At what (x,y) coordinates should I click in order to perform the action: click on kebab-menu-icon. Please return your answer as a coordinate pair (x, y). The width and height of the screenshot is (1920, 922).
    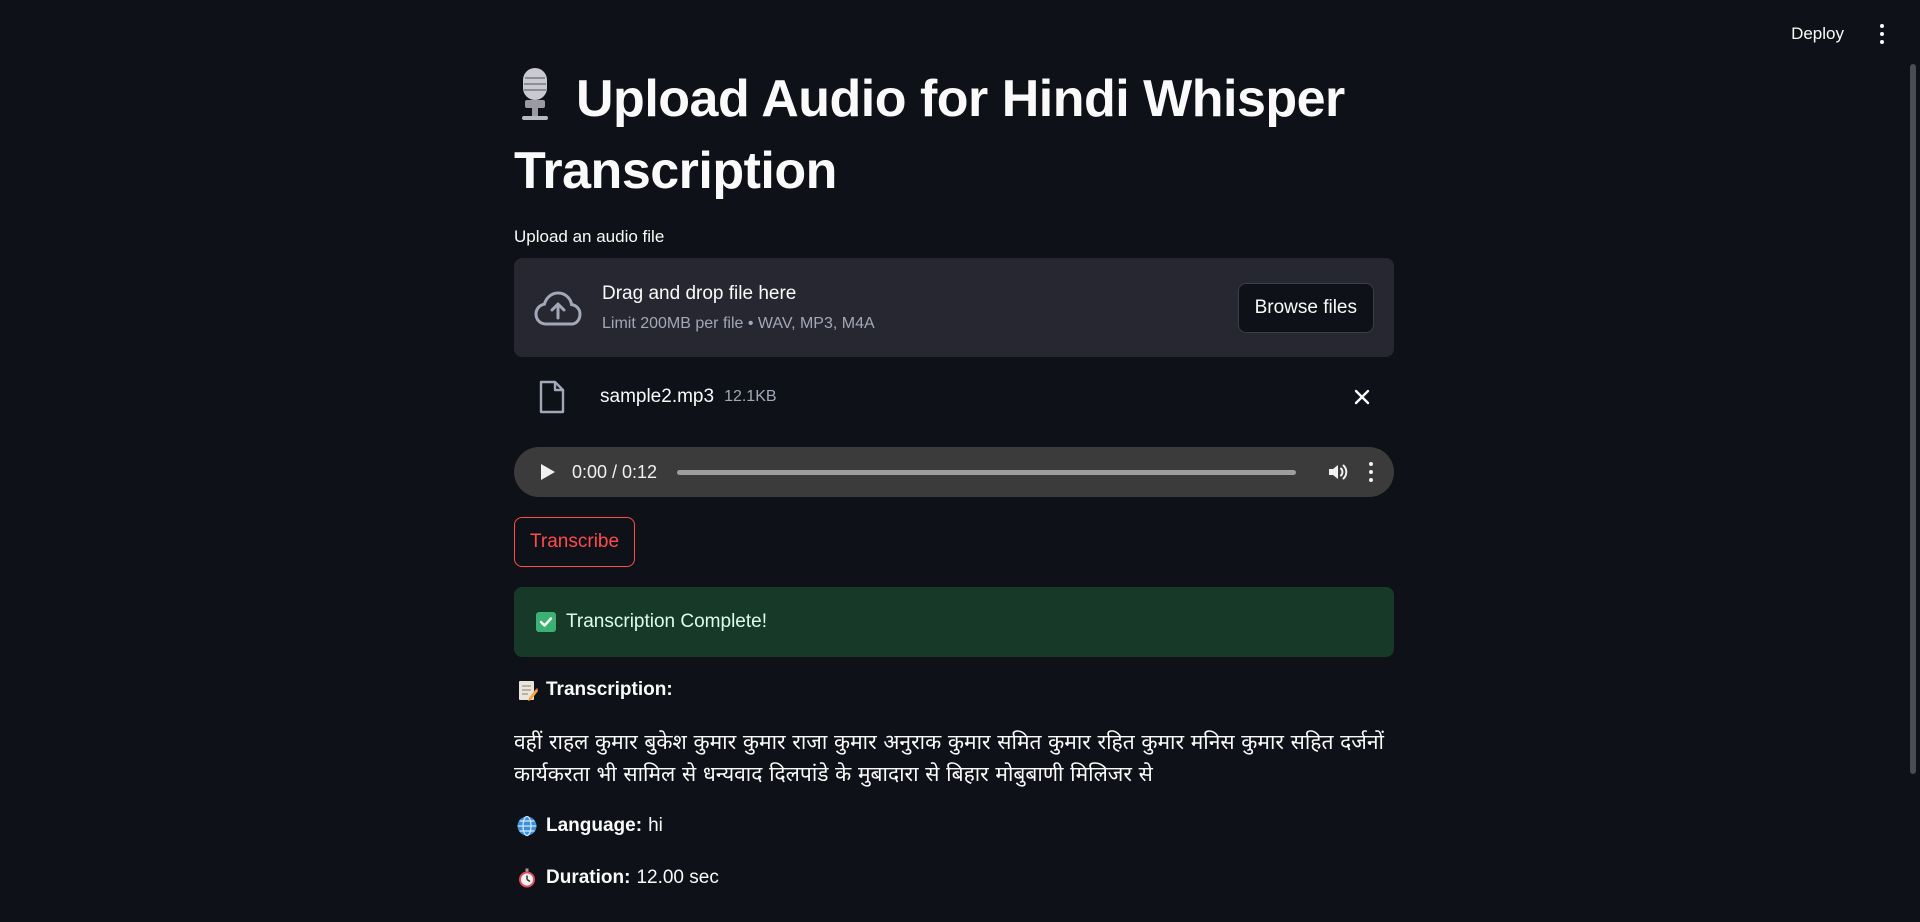
    Looking at the image, I should click on (1882, 34).